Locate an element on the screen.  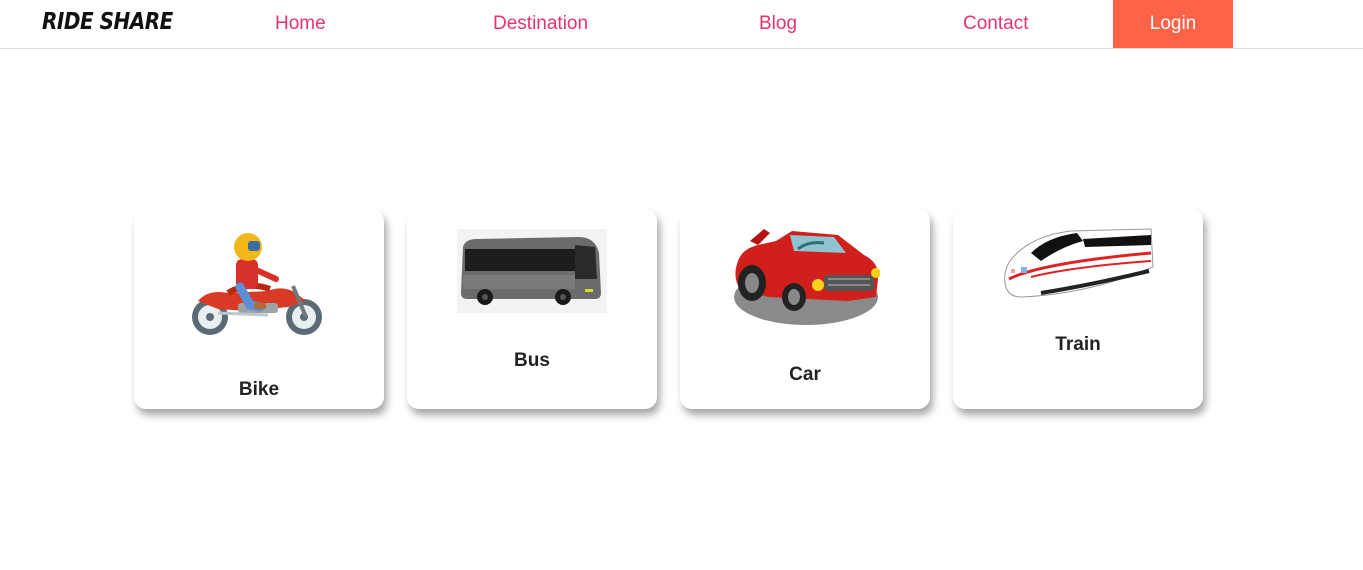
vehicle-card-bus: Bus is located at coordinates (532, 309).